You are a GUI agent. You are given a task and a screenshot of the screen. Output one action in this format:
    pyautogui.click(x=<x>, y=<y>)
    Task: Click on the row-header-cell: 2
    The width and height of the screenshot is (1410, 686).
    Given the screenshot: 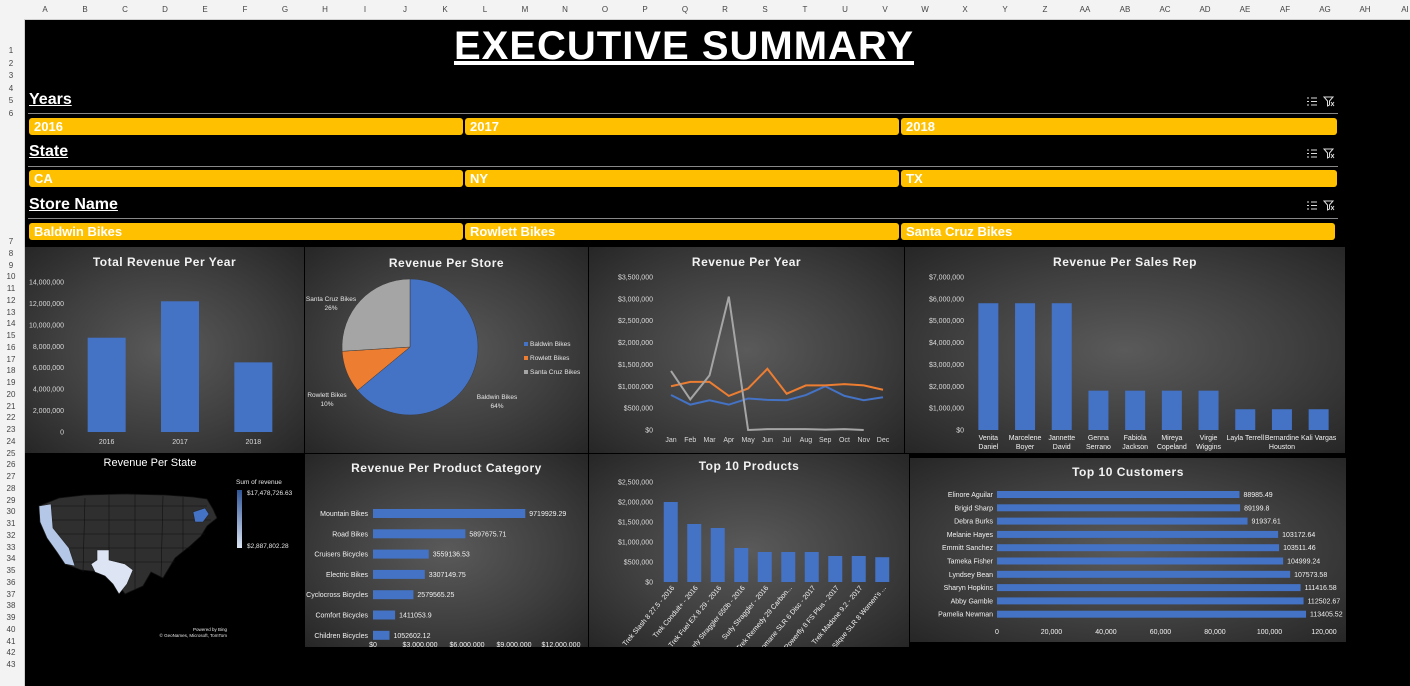 What is the action you would take?
    pyautogui.click(x=11, y=63)
    